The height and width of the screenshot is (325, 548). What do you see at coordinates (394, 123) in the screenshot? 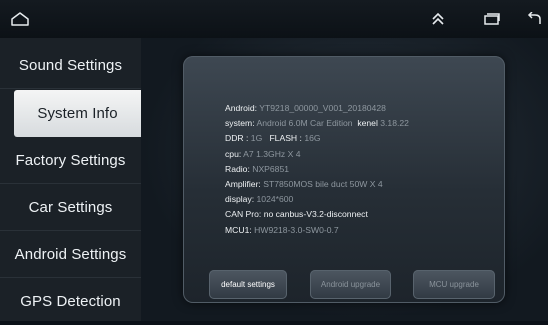
I see `info-value: 3.18.22` at bounding box center [394, 123].